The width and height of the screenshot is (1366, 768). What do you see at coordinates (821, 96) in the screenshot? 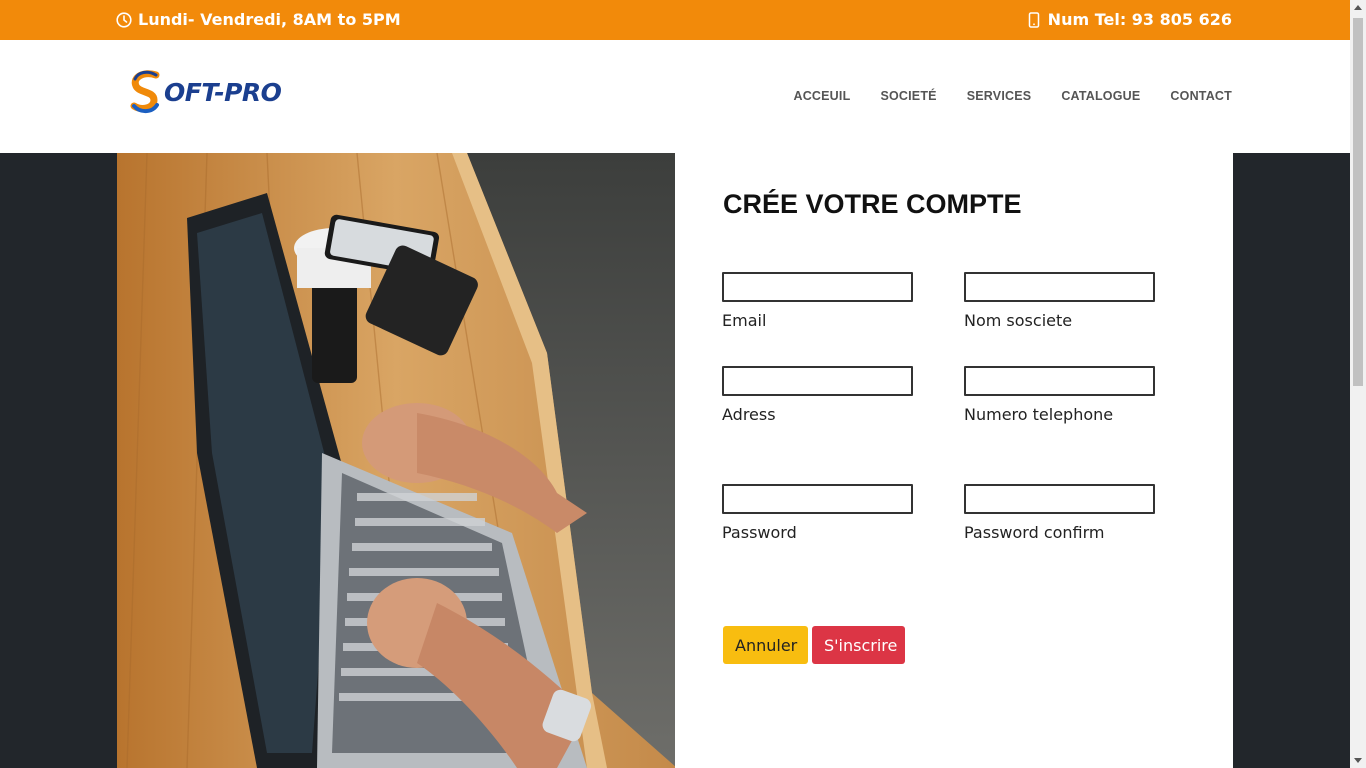
I see `nav-item-acceuil: ACCEUIL` at bounding box center [821, 96].